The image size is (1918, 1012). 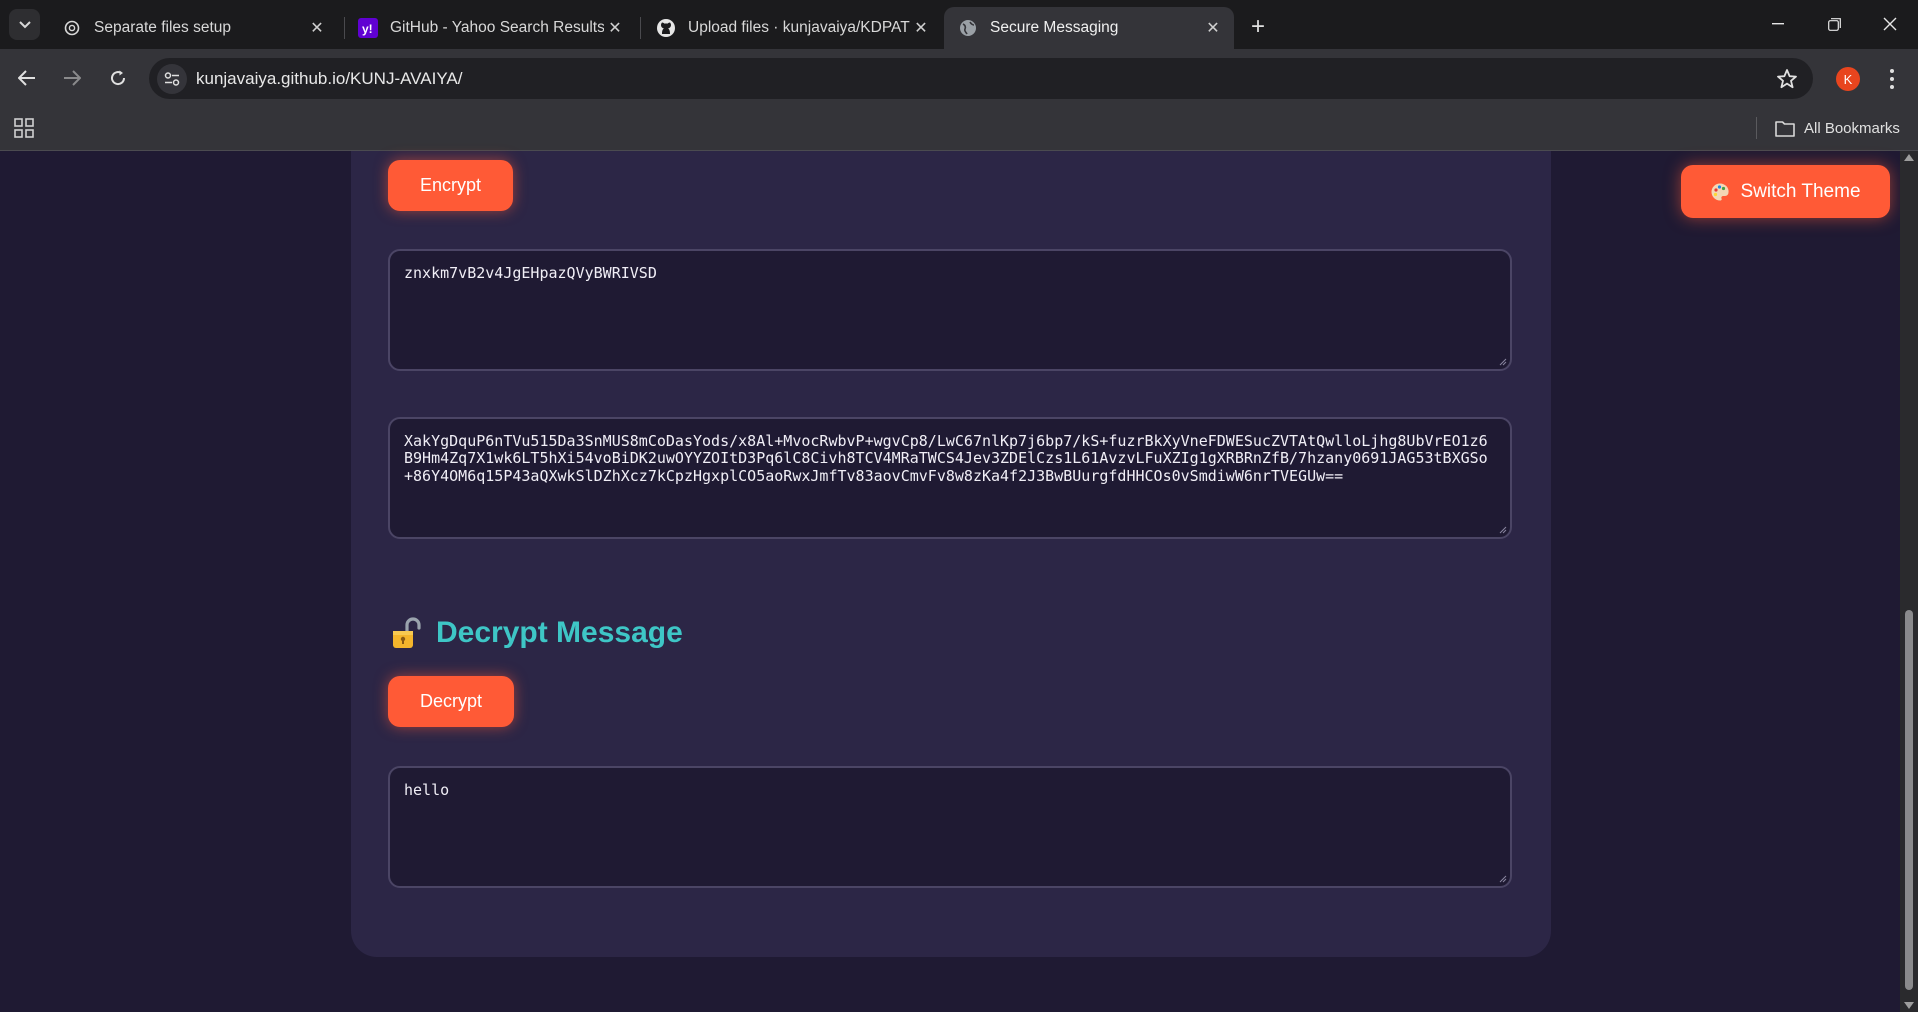 I want to click on openai-icon, so click(x=72, y=28).